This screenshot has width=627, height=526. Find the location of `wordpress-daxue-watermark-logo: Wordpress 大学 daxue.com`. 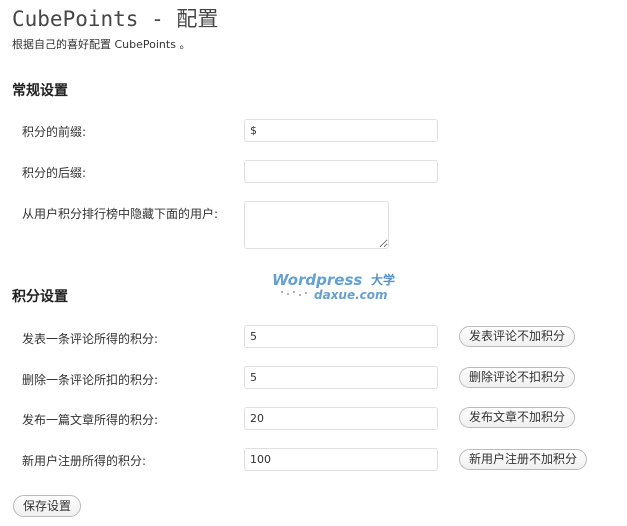

wordpress-daxue-watermark-logo: Wordpress 大学 daxue.com is located at coordinates (333, 286).